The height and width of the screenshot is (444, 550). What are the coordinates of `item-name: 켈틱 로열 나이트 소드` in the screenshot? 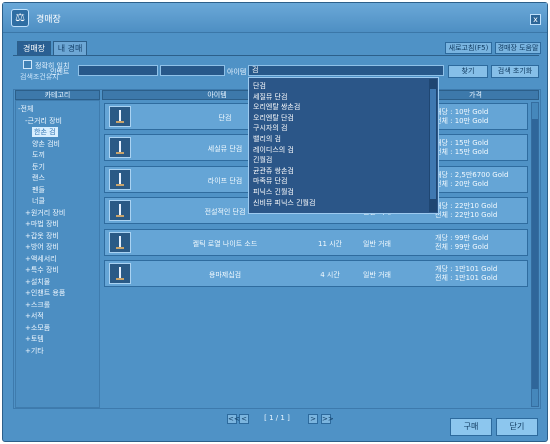 It's located at (225, 244).